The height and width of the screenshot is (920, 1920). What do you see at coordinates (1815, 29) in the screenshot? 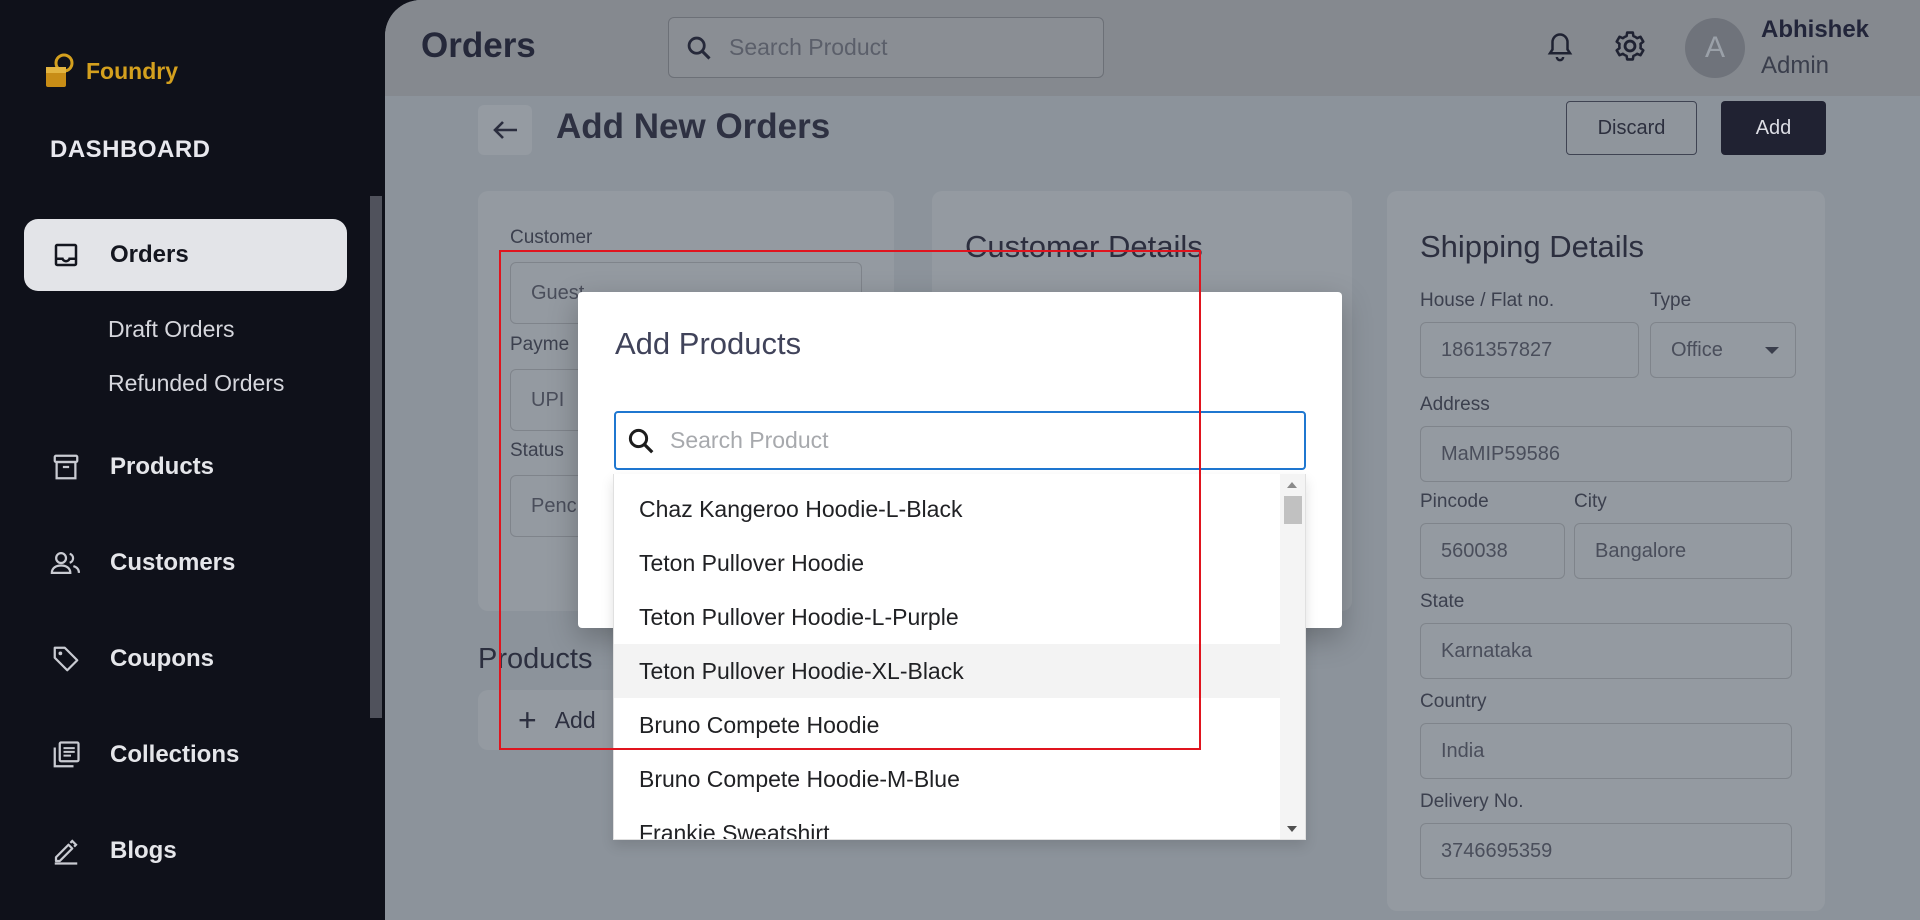
I see `user-name: Abhishek` at bounding box center [1815, 29].